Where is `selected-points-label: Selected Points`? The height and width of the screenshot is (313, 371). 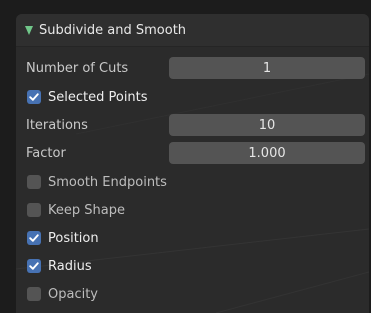
selected-points-label: Selected Points is located at coordinates (98, 97).